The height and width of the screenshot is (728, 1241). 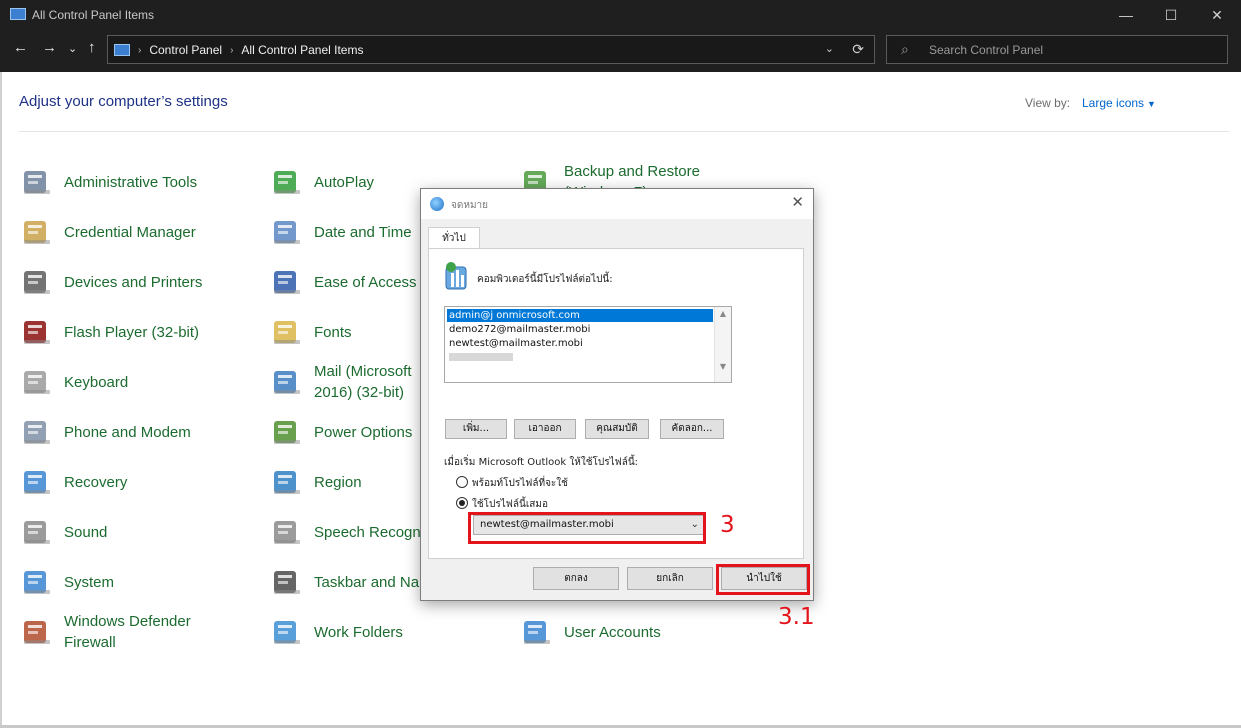 What do you see at coordinates (545, 429) in the screenshot?
I see `remove-profile-button: เอาออก` at bounding box center [545, 429].